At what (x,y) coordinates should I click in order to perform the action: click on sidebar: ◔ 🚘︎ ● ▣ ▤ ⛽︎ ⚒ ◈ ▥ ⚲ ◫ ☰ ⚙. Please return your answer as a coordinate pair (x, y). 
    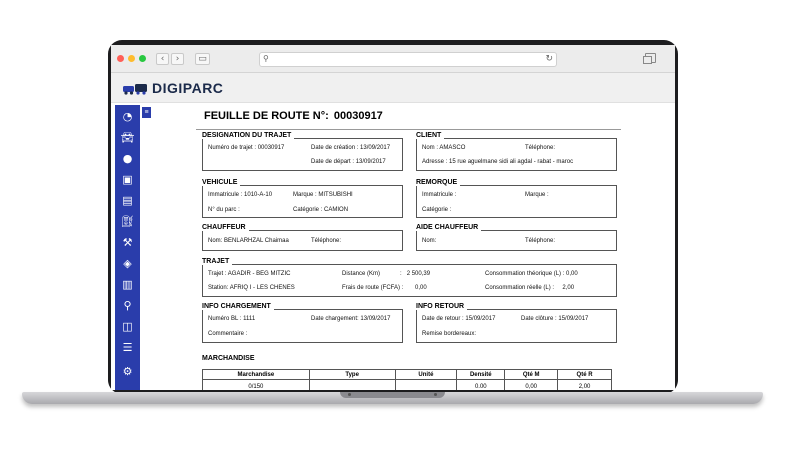
    Looking at the image, I should click on (127, 247).